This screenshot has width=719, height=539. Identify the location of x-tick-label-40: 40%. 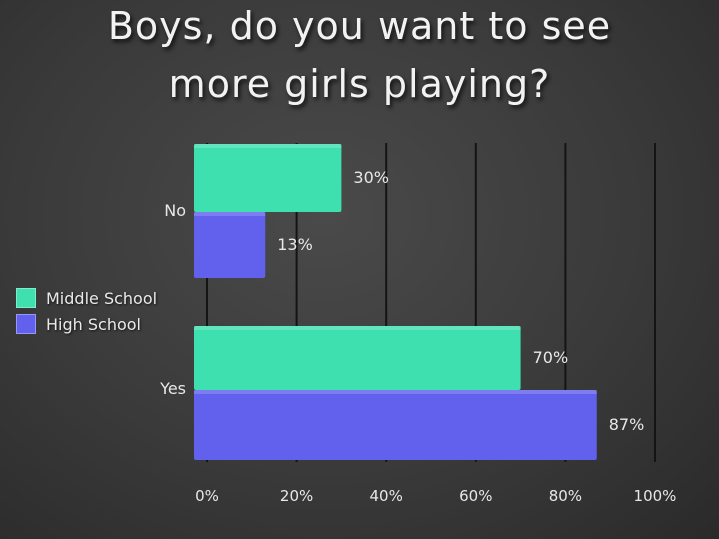
(386, 496).